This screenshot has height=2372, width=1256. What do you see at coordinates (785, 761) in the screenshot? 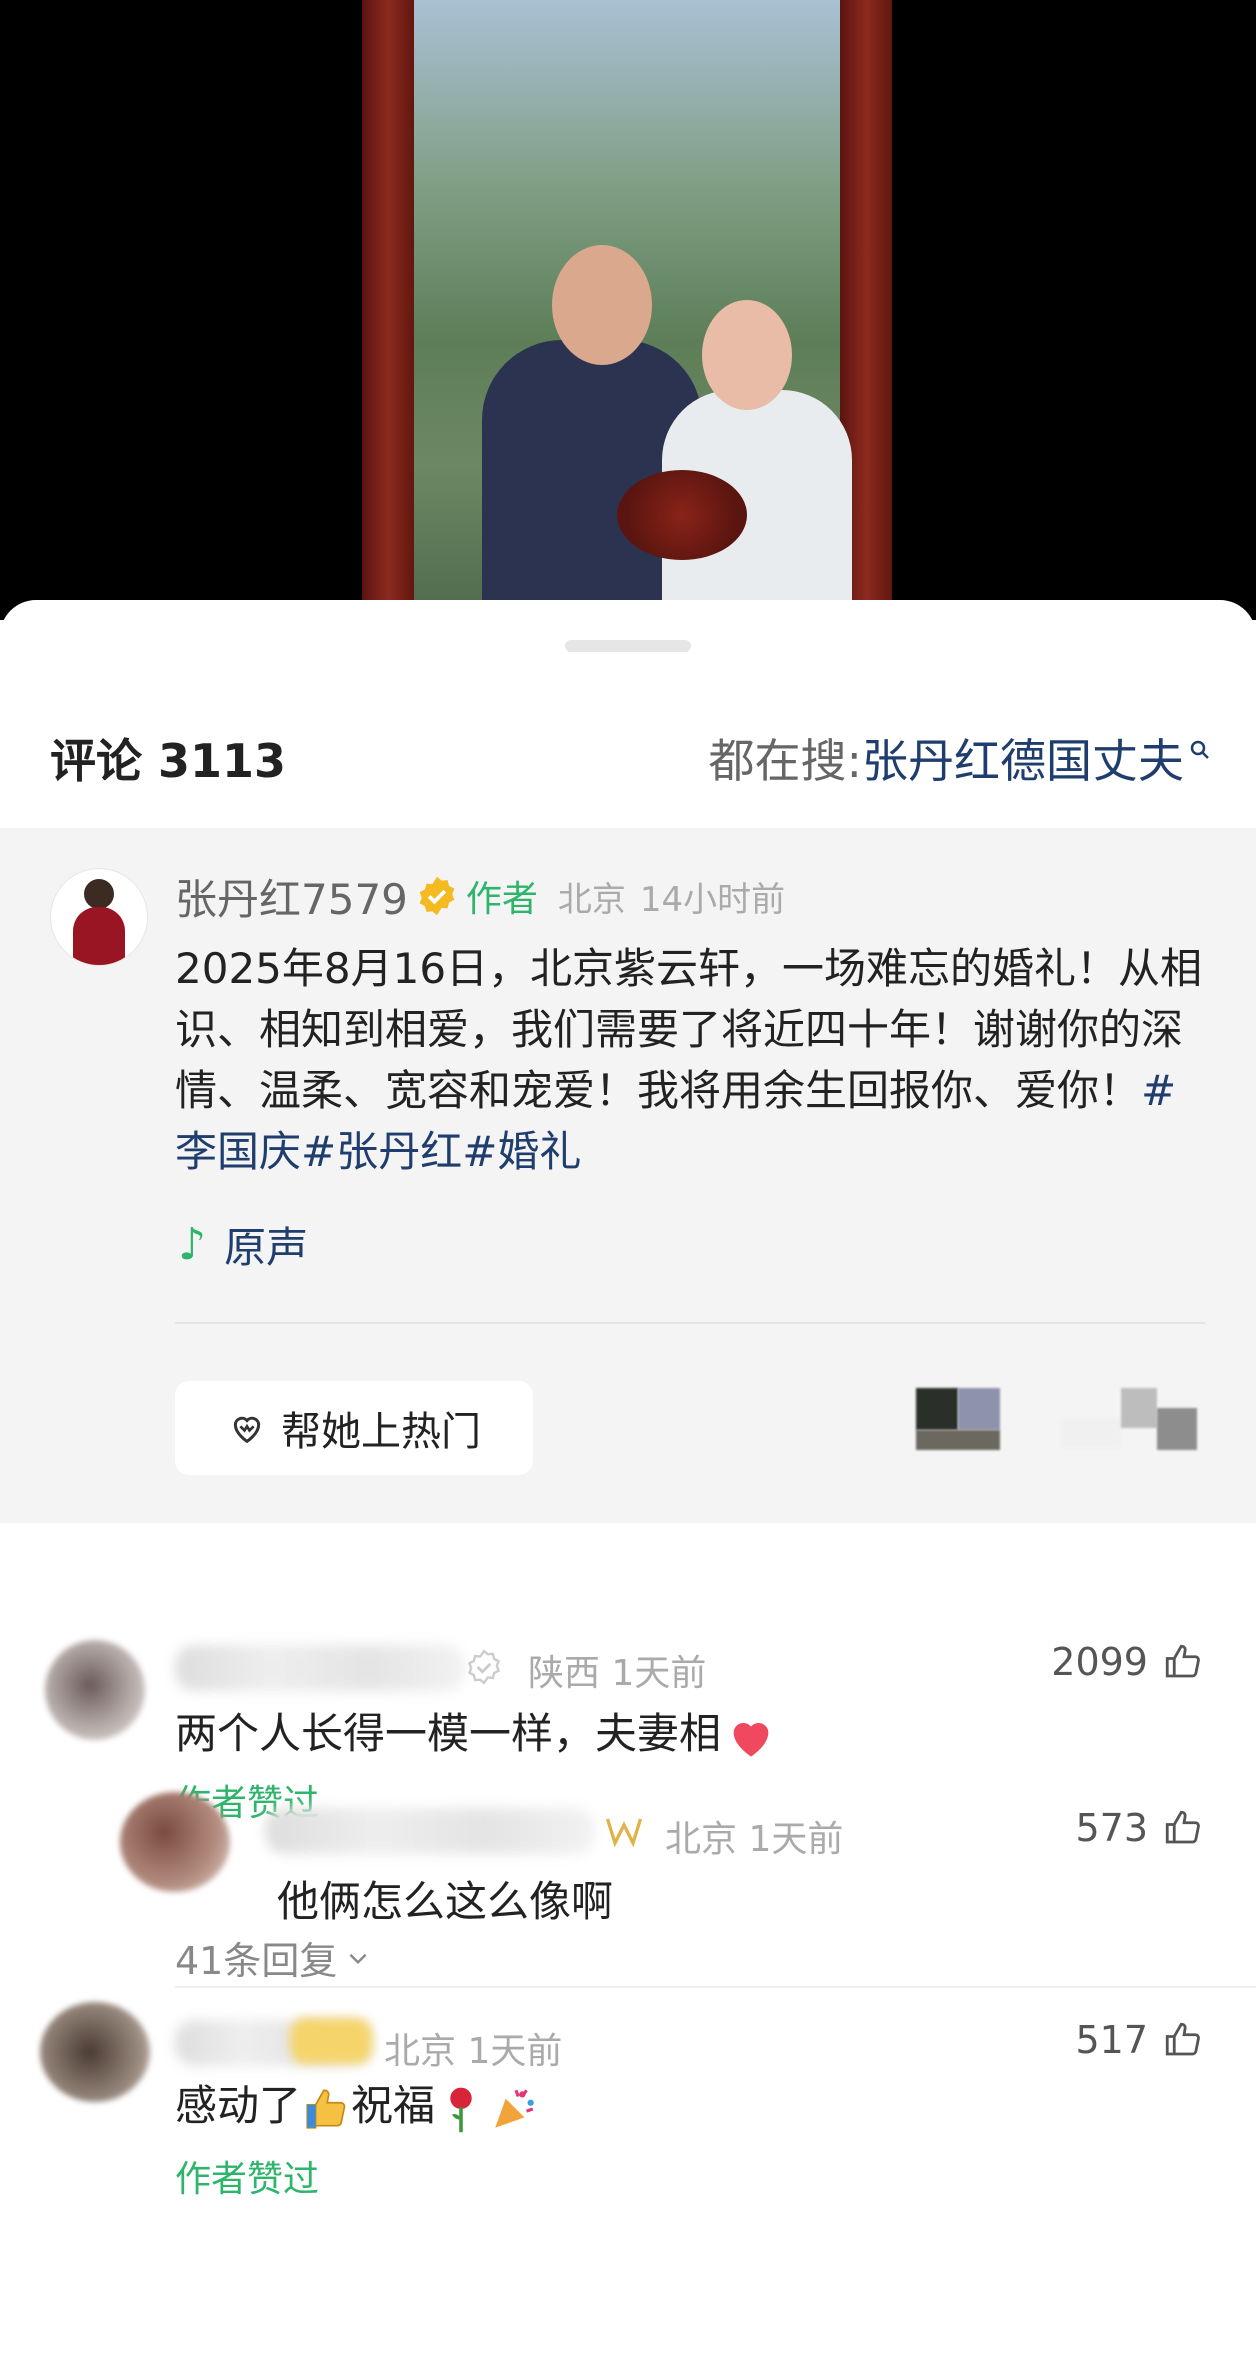
I see `trending-search-label: 都在搜:` at bounding box center [785, 761].